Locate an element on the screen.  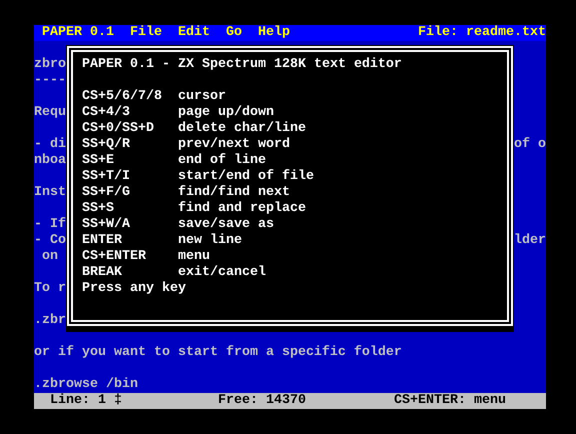
menu-item: Help is located at coordinates (274, 33).